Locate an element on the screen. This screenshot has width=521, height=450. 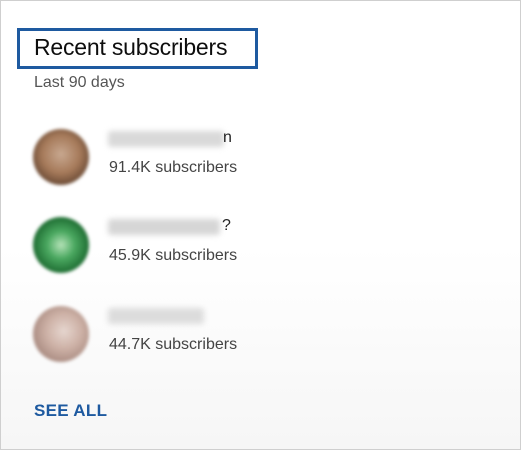
subscriber-count: 45.9K subscribers is located at coordinates (173, 255).